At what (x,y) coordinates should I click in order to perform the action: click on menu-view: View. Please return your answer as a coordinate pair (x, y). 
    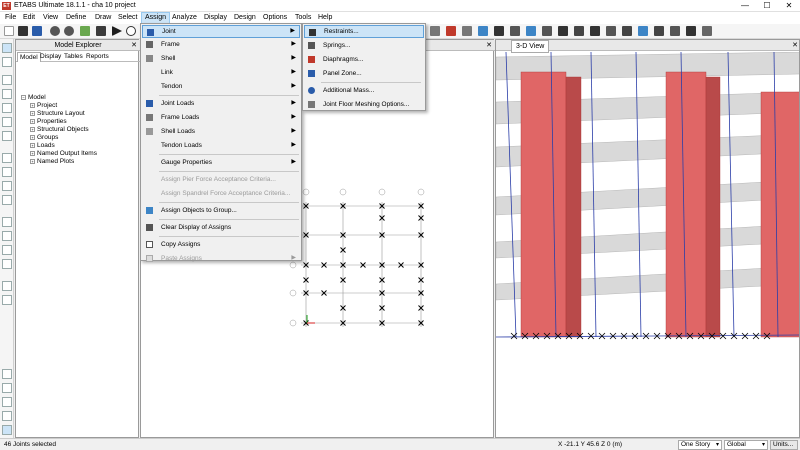
    Looking at the image, I should click on (50, 18).